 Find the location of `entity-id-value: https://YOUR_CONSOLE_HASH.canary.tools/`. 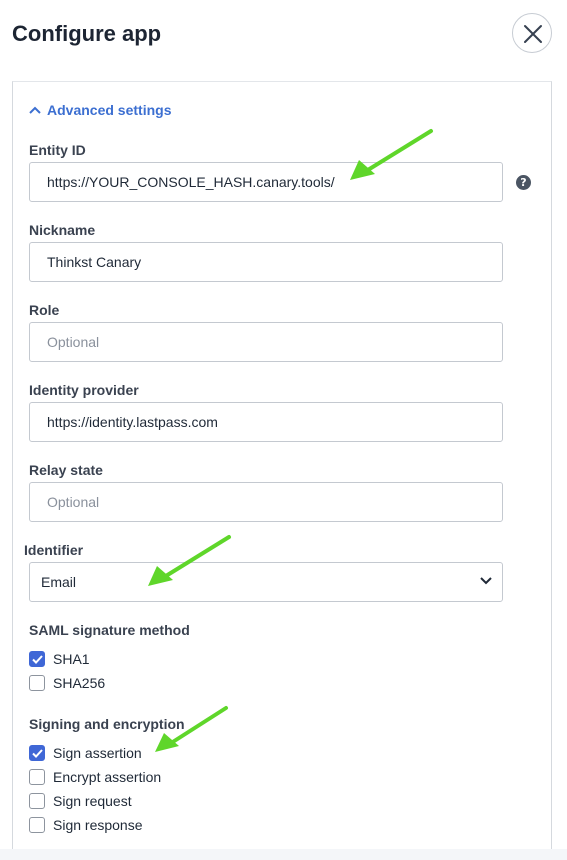

entity-id-value: https://YOUR_CONSOLE_HASH.canary.tools/ is located at coordinates (191, 182).